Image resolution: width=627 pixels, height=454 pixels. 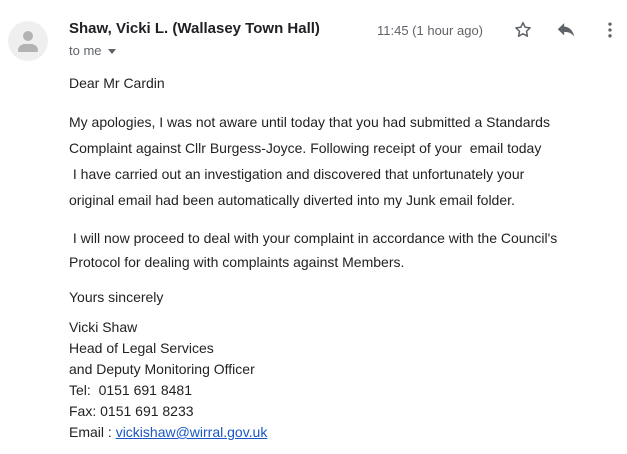 I want to click on reply-icon, so click(x=566, y=30).